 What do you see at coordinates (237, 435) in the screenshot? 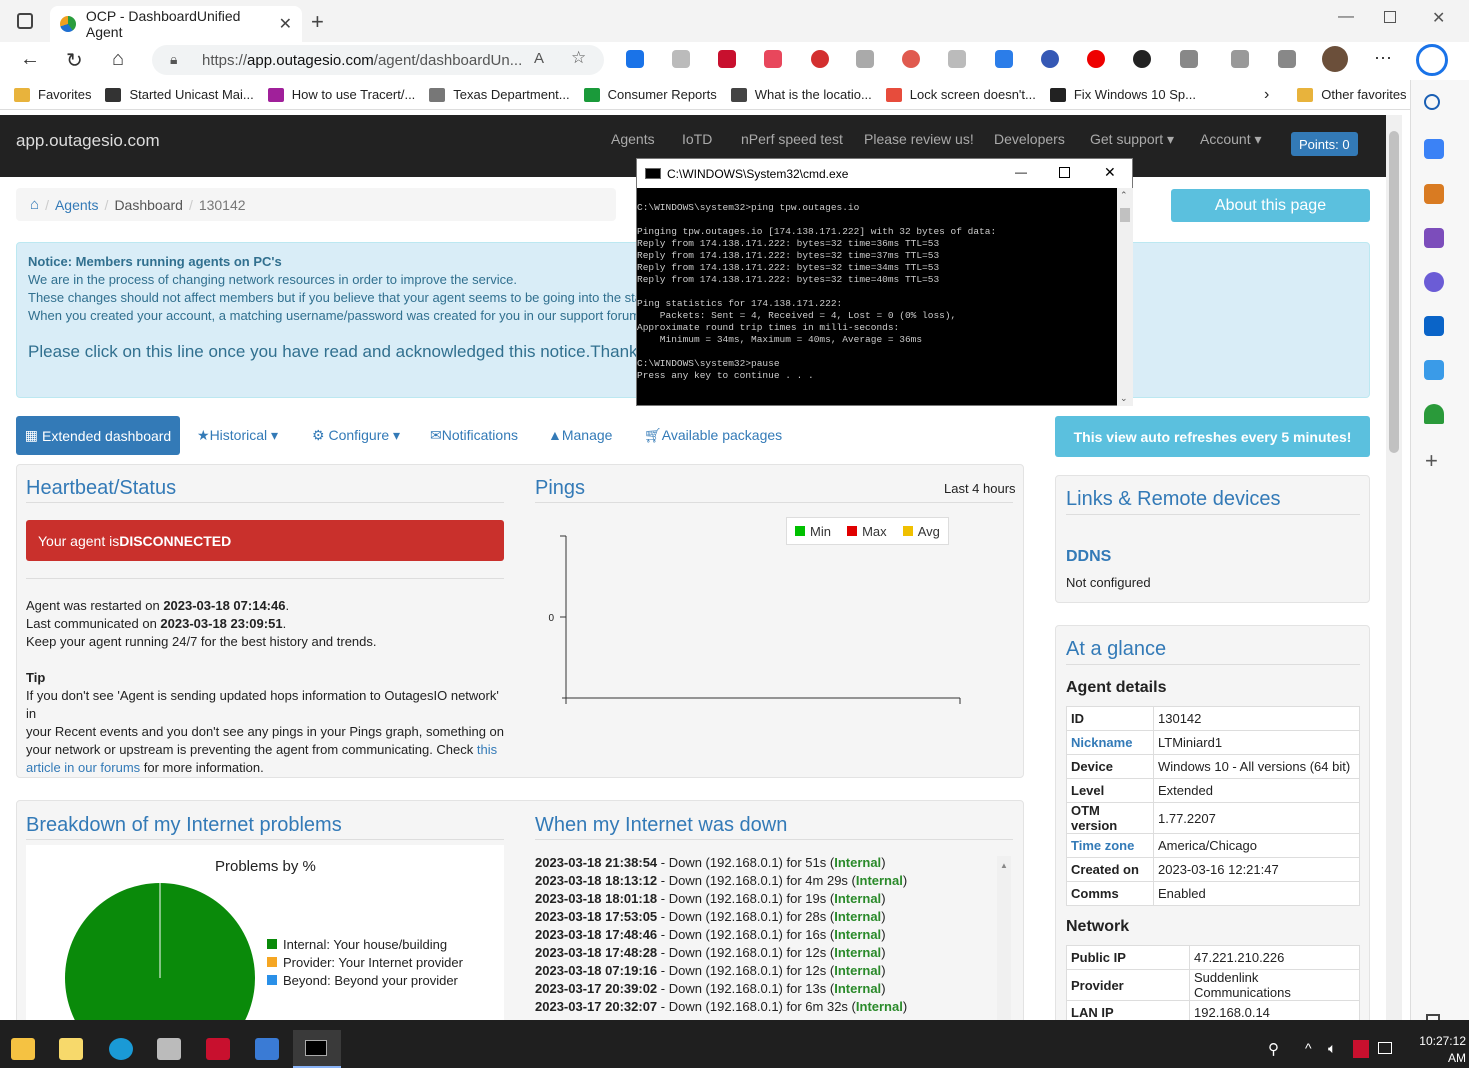
I see `historical-menu: ★Historical ▾` at bounding box center [237, 435].